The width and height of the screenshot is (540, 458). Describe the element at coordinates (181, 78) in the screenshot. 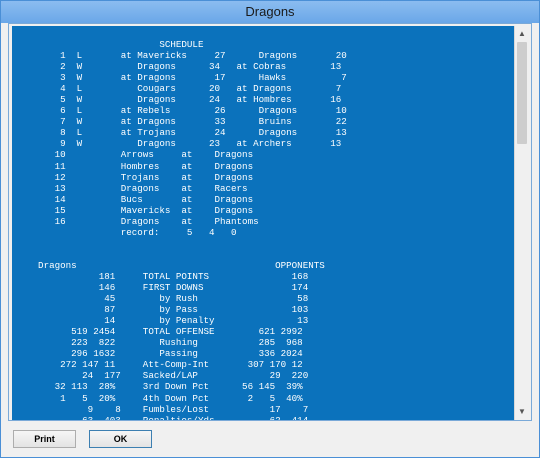

I see `report-line: 3 W at Dragons 17 Hawks 7` at that location.